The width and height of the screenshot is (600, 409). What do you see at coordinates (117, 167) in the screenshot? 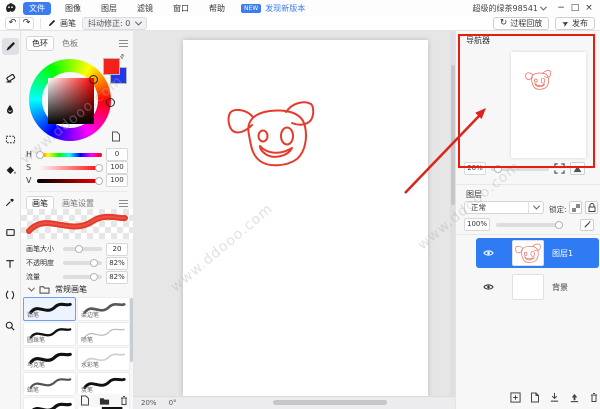
I see `saturation-value: 100` at bounding box center [117, 167].